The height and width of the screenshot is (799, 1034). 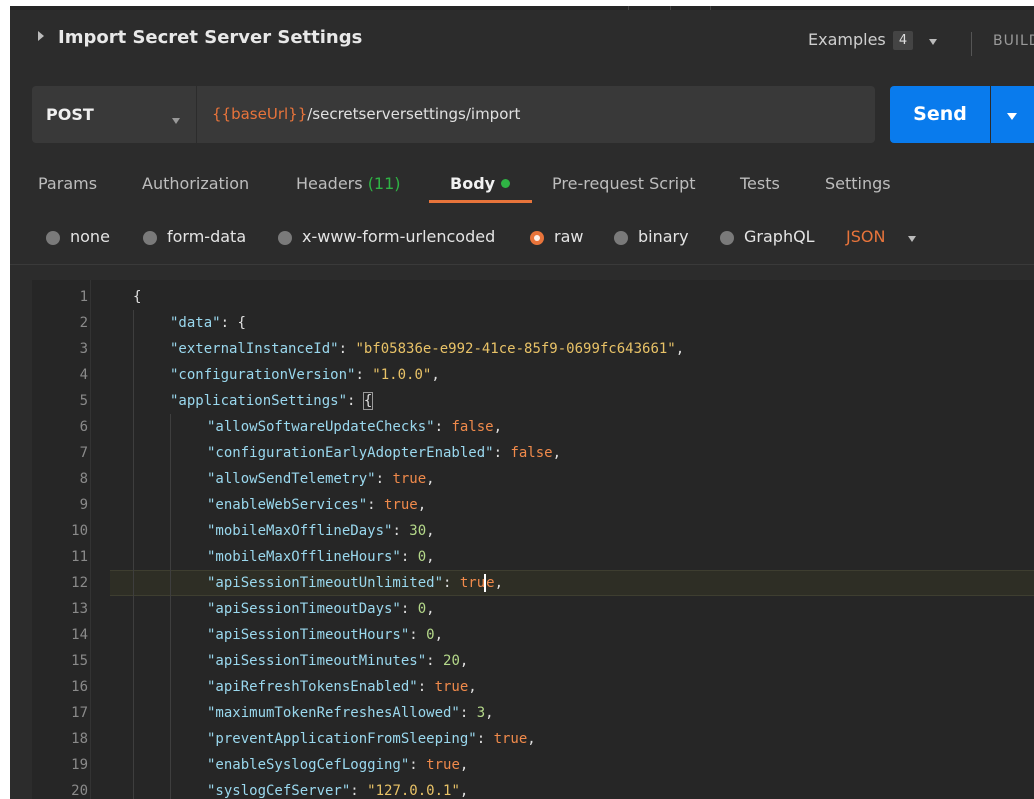 I want to click on code-line: 20 "syslogCefServer": "127.0.0.1",, so click(x=533, y=788).